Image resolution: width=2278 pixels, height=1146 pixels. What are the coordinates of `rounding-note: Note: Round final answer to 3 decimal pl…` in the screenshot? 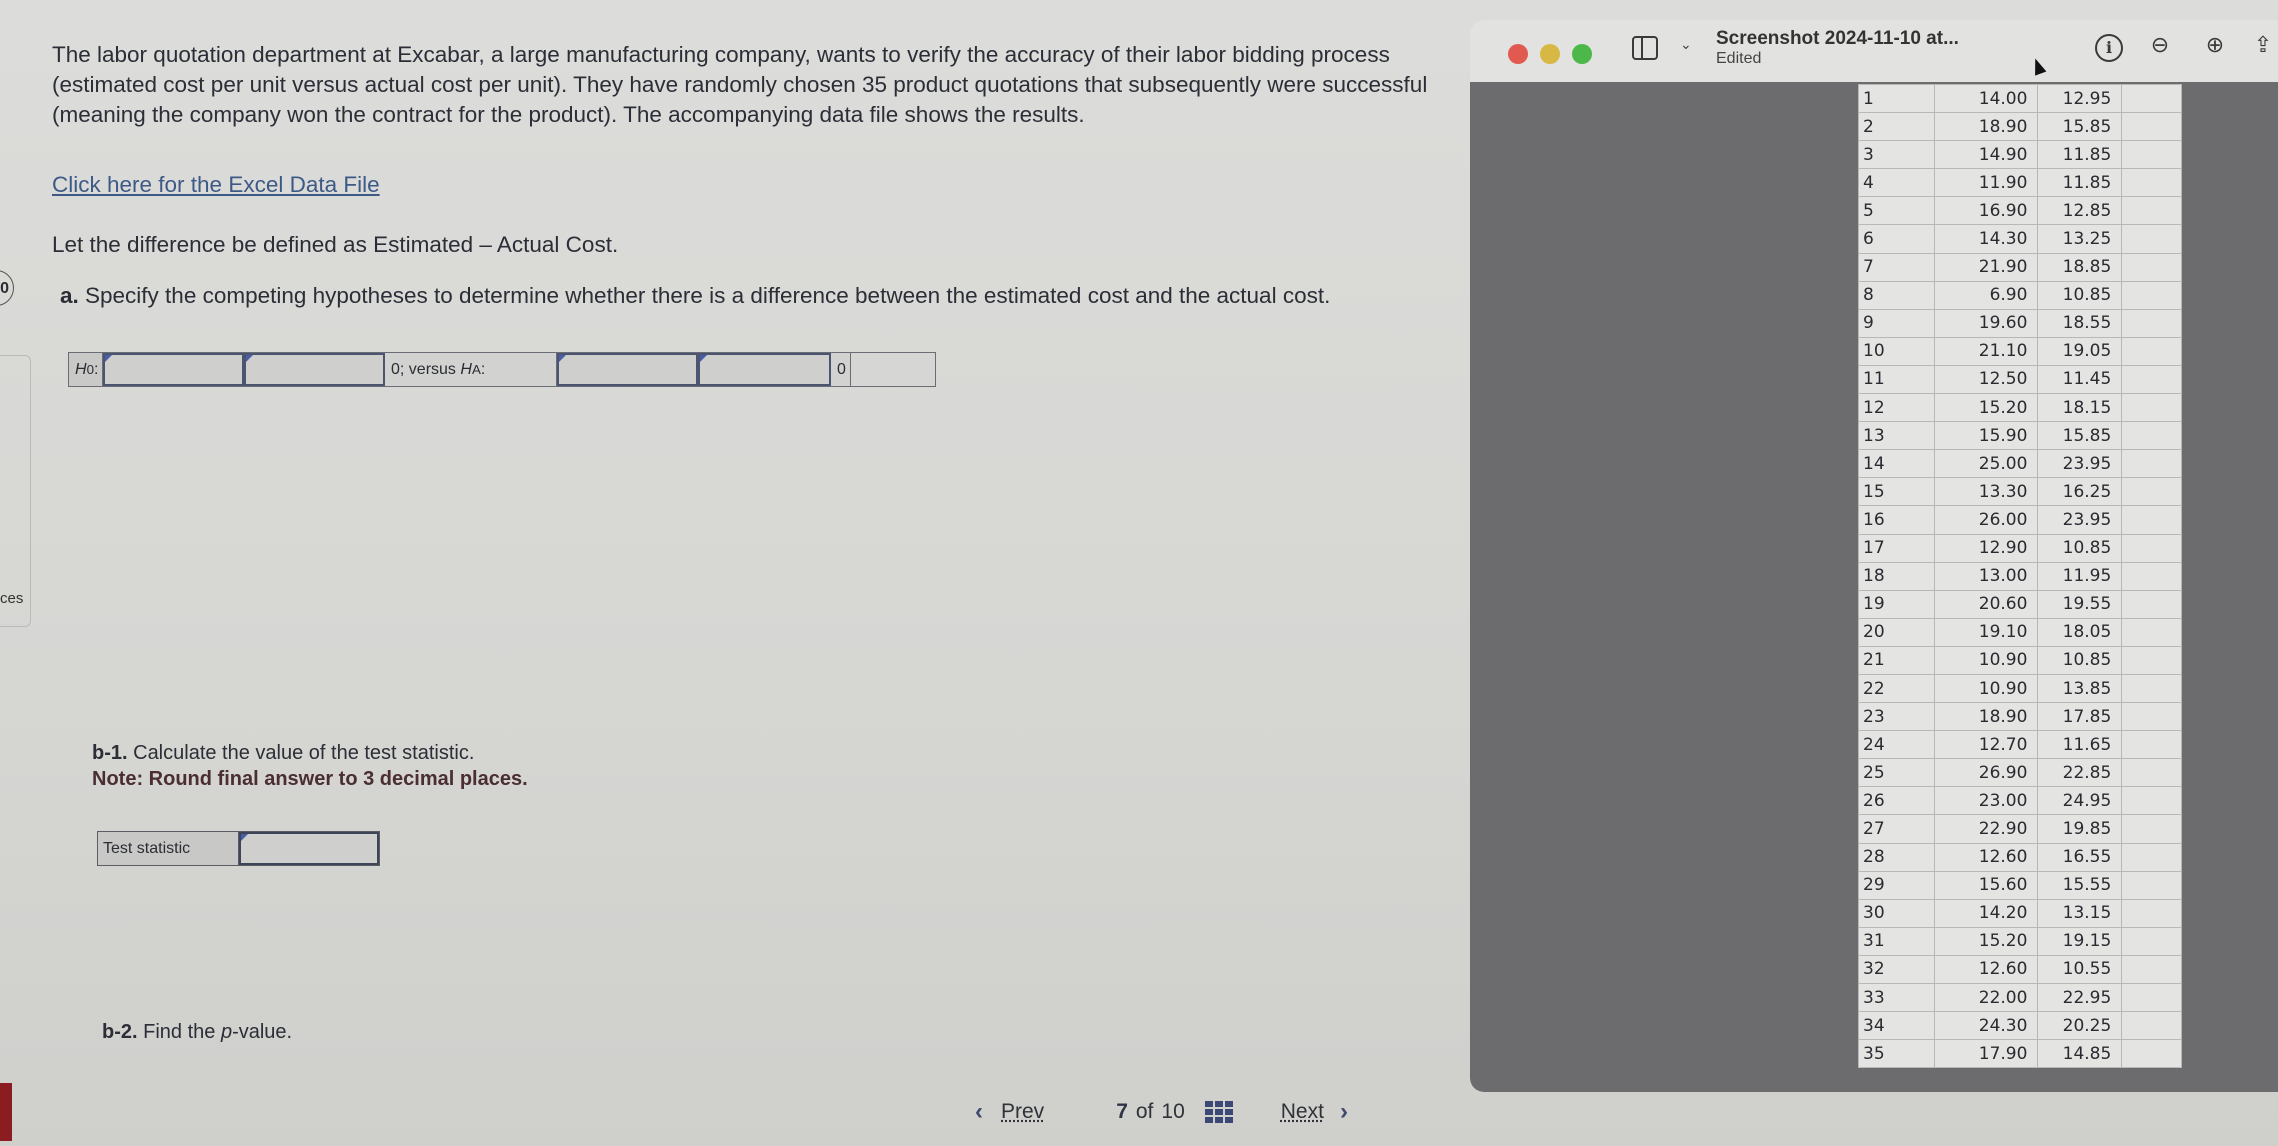 It's located at (310, 779).